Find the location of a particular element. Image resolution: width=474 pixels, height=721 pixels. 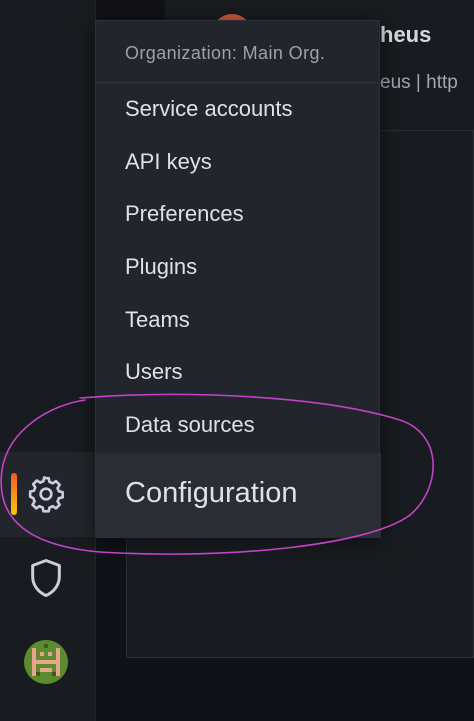

page-subtitle: eus | http is located at coordinates (419, 82).